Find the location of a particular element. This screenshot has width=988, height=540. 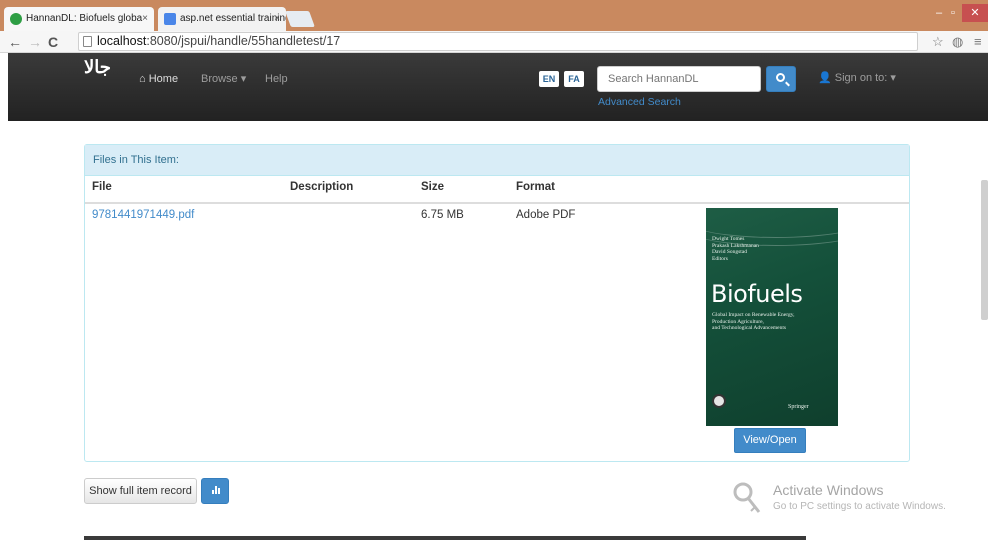

tab-hannandl: HannanDL: Biofuels globa × is located at coordinates (79, 19).